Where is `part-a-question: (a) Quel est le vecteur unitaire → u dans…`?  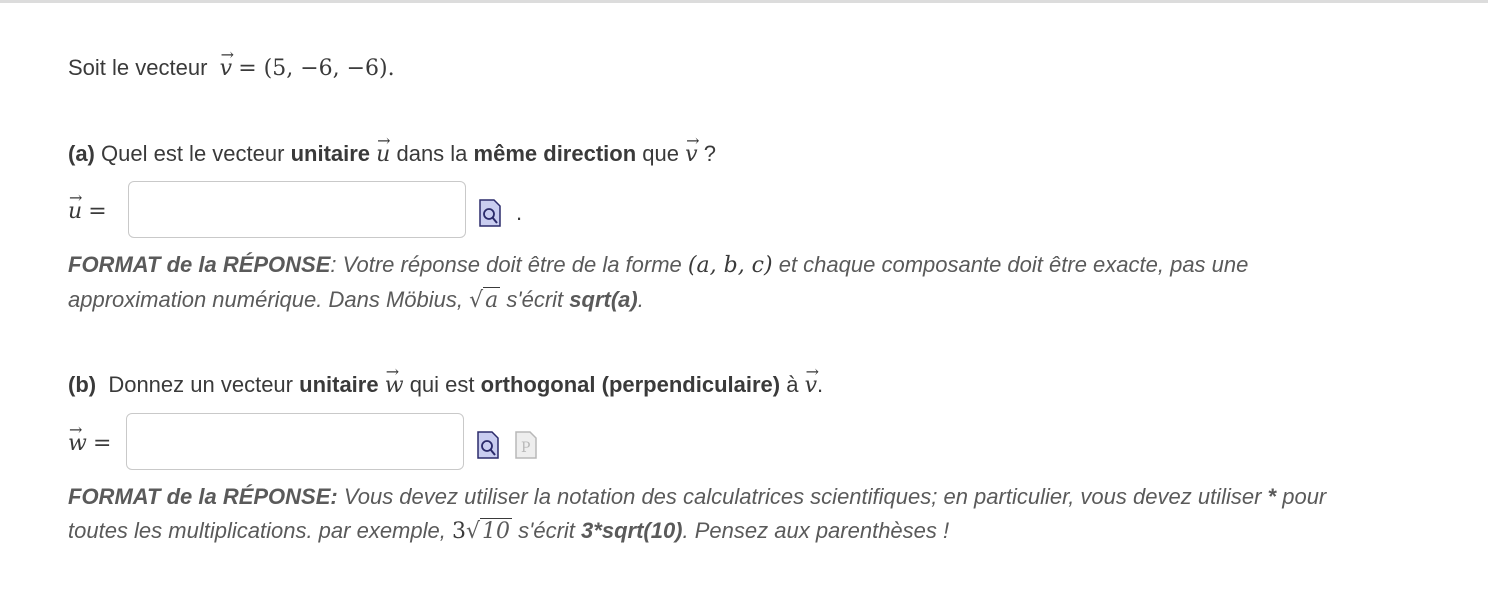 part-a-question: (a) Quel est le vecteur unitaire → u dans… is located at coordinates (392, 149).